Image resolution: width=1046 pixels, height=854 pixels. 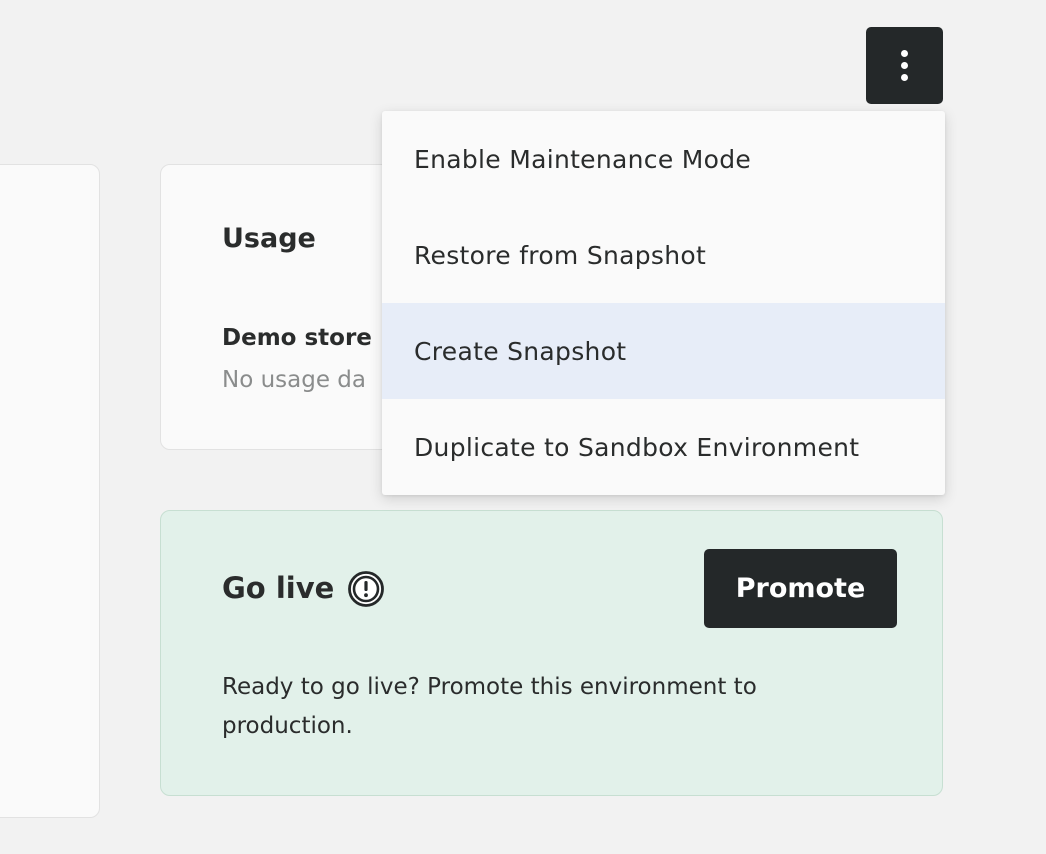 I want to click on menu-item-enable-maintenance-mode: Enable Maintenance Mode, so click(x=663, y=159).